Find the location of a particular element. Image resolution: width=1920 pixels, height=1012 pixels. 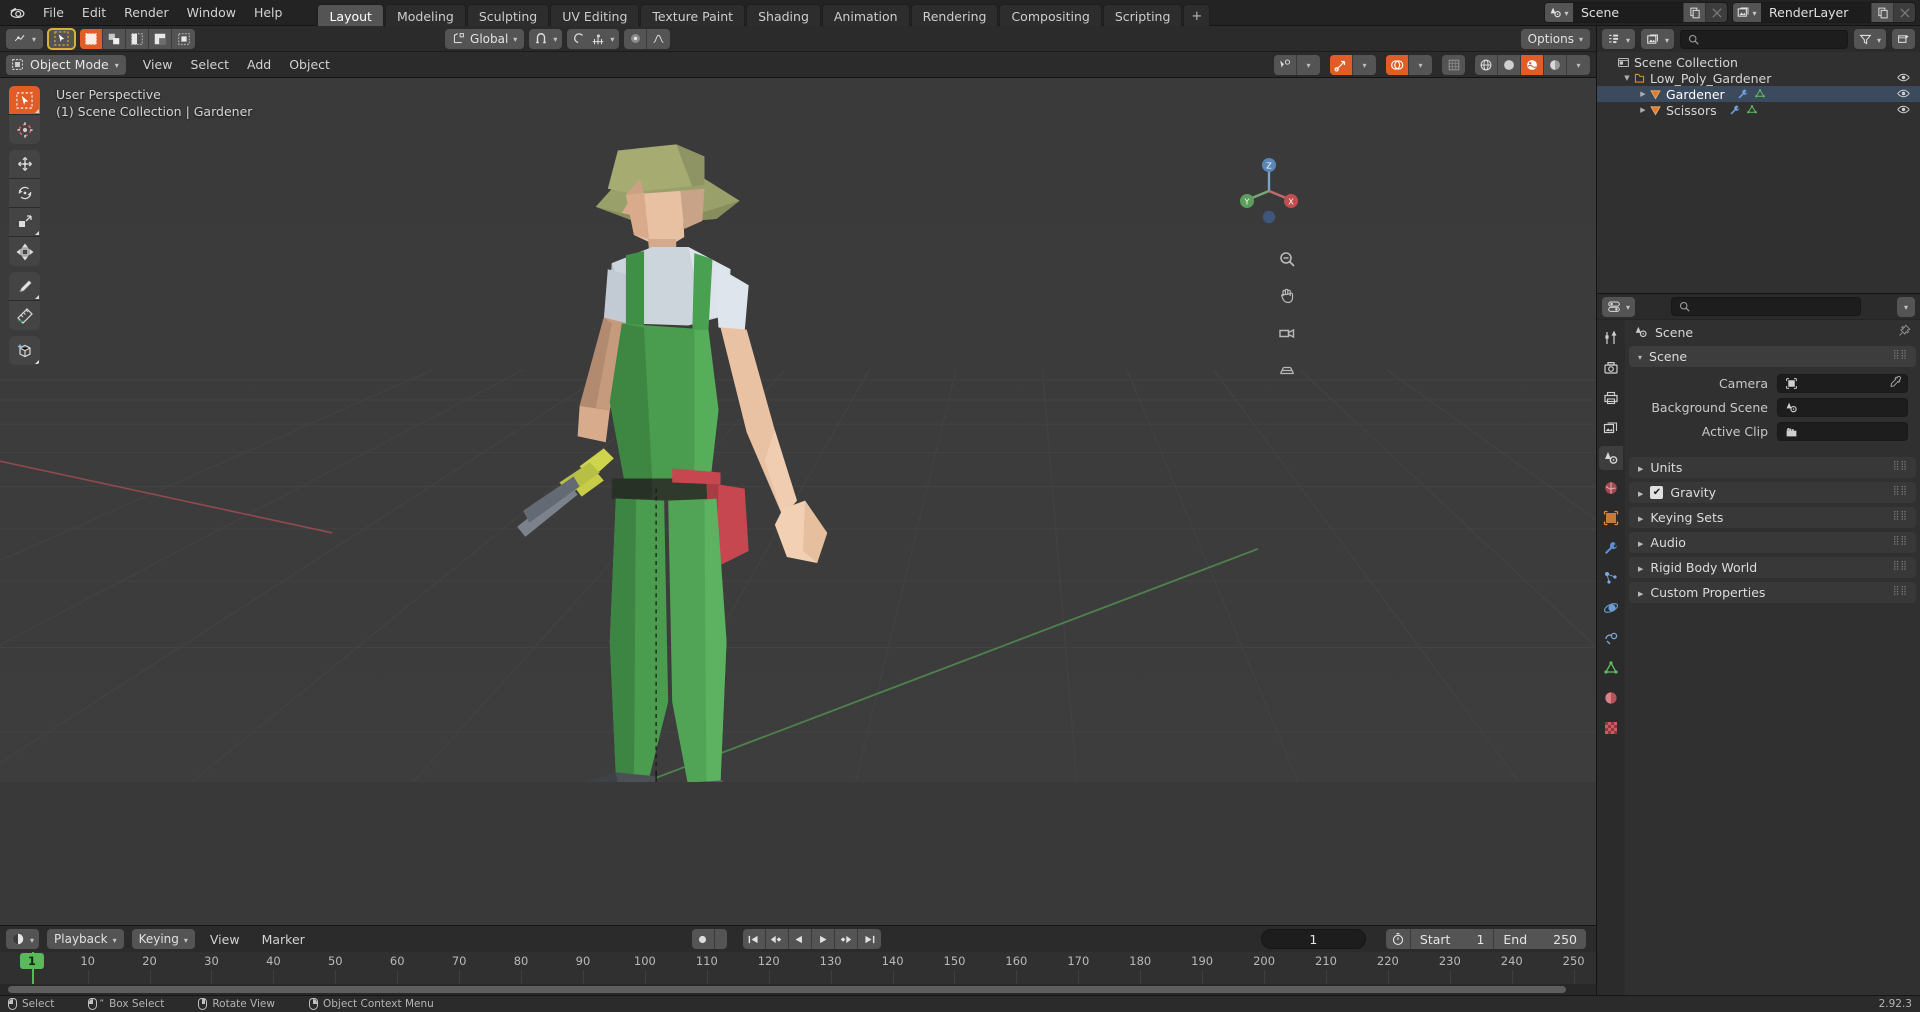

visibility-dropdown: ▾ is located at coordinates (1297, 64).